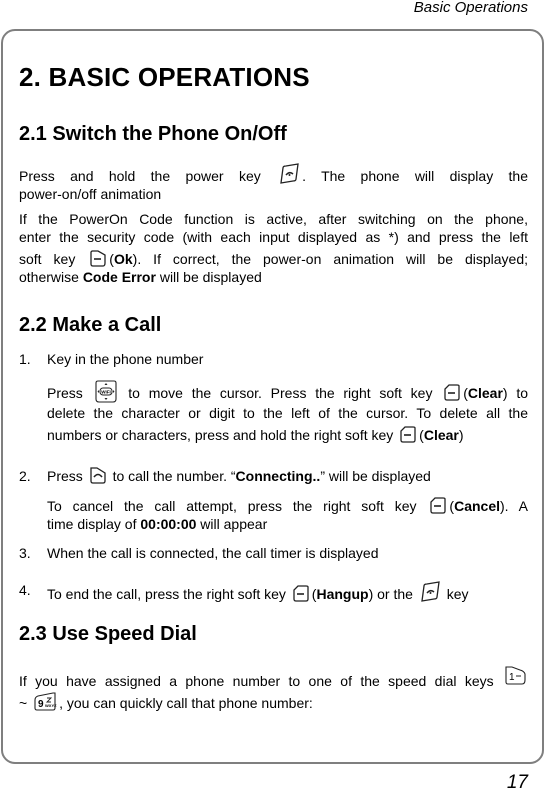 This screenshot has width=545, height=793. Describe the element at coordinates (470, 8) in the screenshot. I see `running-head: Basic Operations` at that location.